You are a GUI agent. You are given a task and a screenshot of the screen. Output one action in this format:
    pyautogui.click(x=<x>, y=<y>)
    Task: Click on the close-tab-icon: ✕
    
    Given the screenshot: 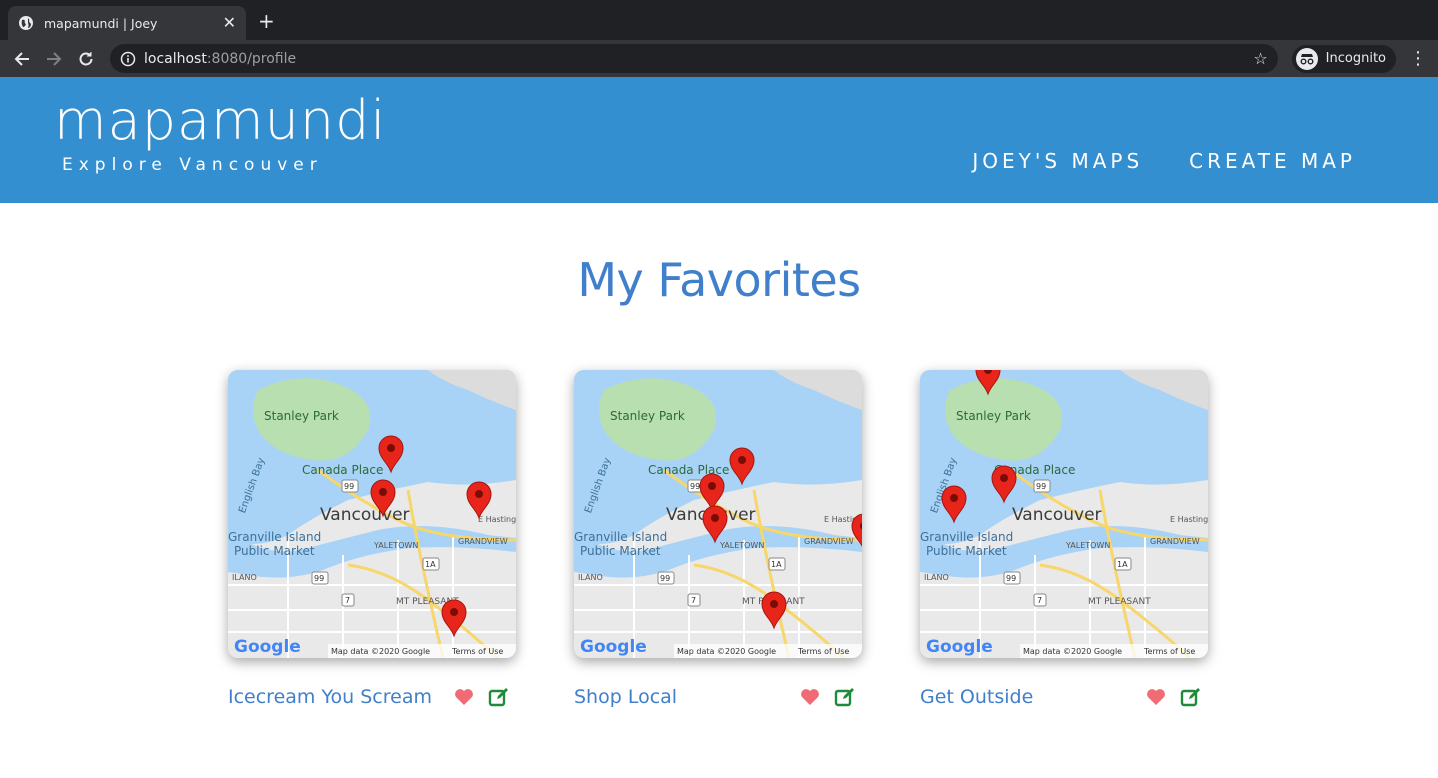 What is the action you would take?
    pyautogui.click(x=229, y=23)
    